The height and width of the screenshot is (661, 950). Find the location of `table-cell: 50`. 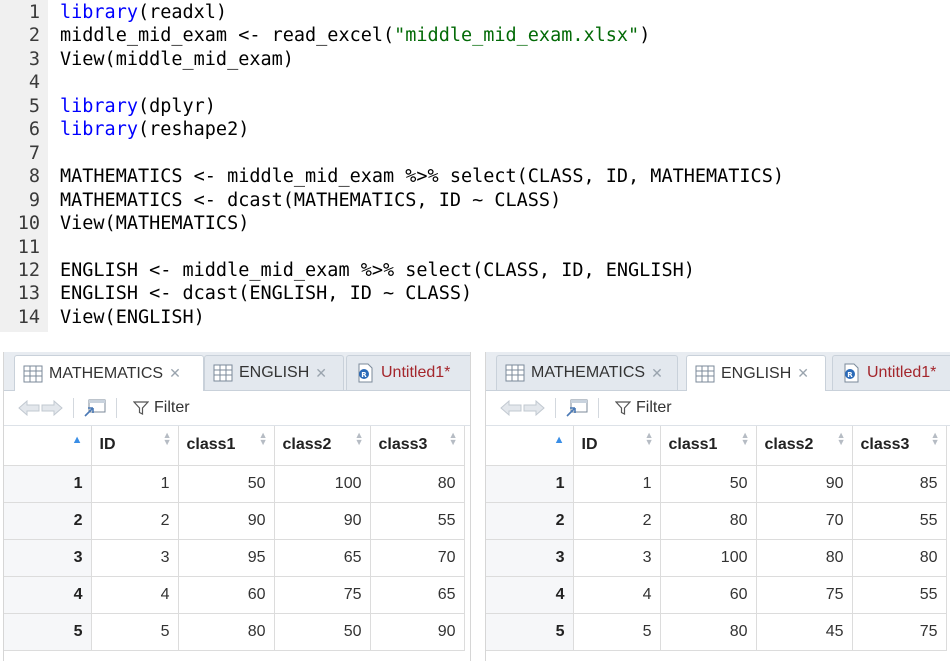

table-cell: 50 is located at coordinates (322, 632).